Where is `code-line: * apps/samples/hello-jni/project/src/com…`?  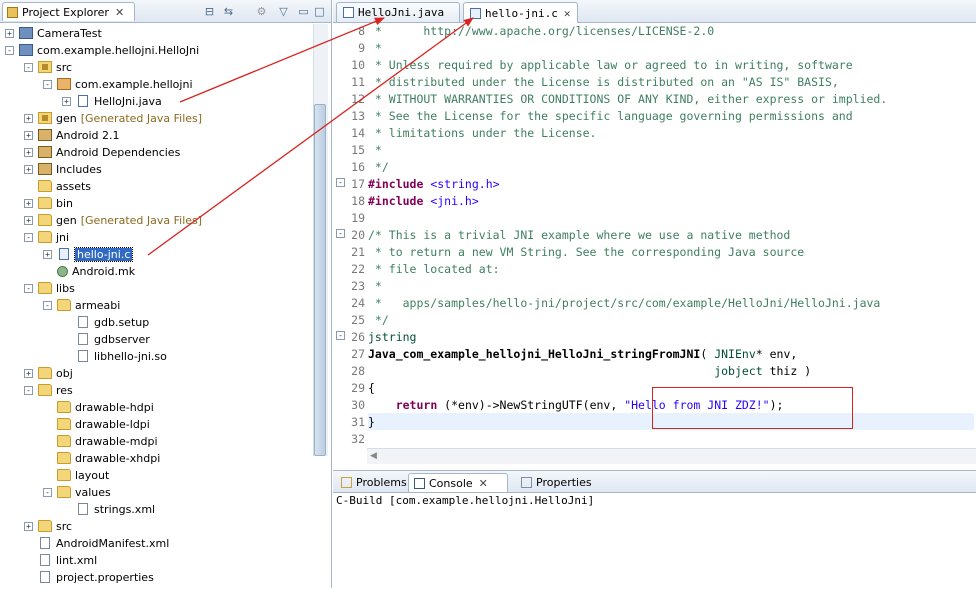 code-line: * apps/samples/hello-jni/project/src/com… is located at coordinates (624, 303).